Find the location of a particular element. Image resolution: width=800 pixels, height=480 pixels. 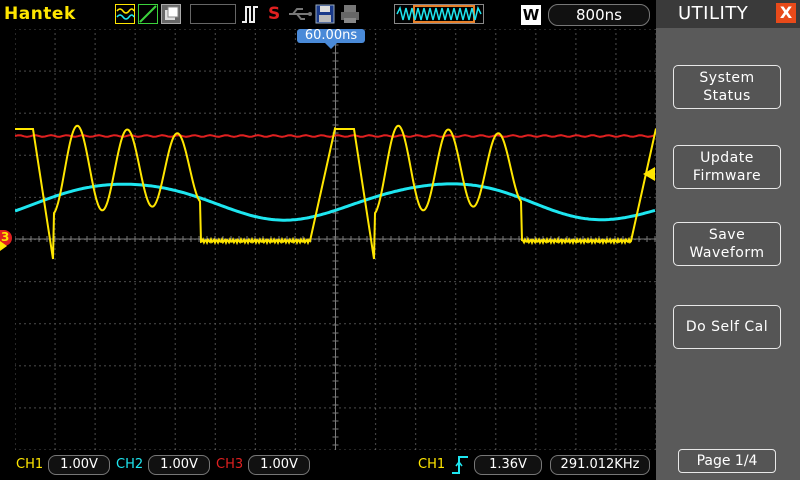

save-disk-icon is located at coordinates (325, 14).